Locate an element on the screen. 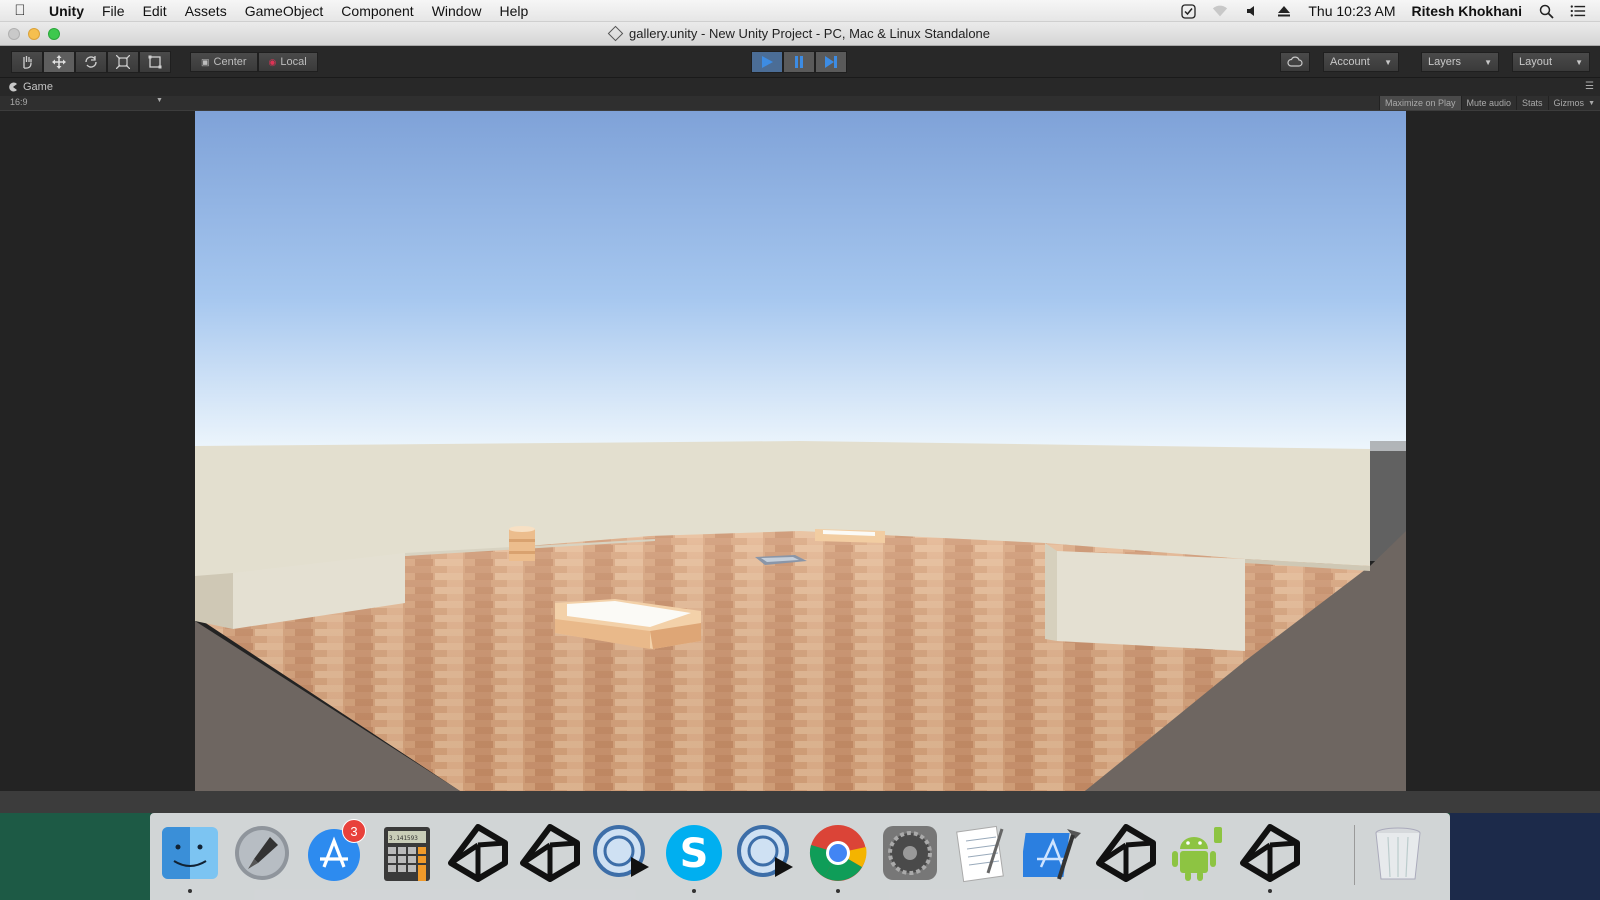 The height and width of the screenshot is (900, 1600). close-window-button is located at coordinates (14, 34).